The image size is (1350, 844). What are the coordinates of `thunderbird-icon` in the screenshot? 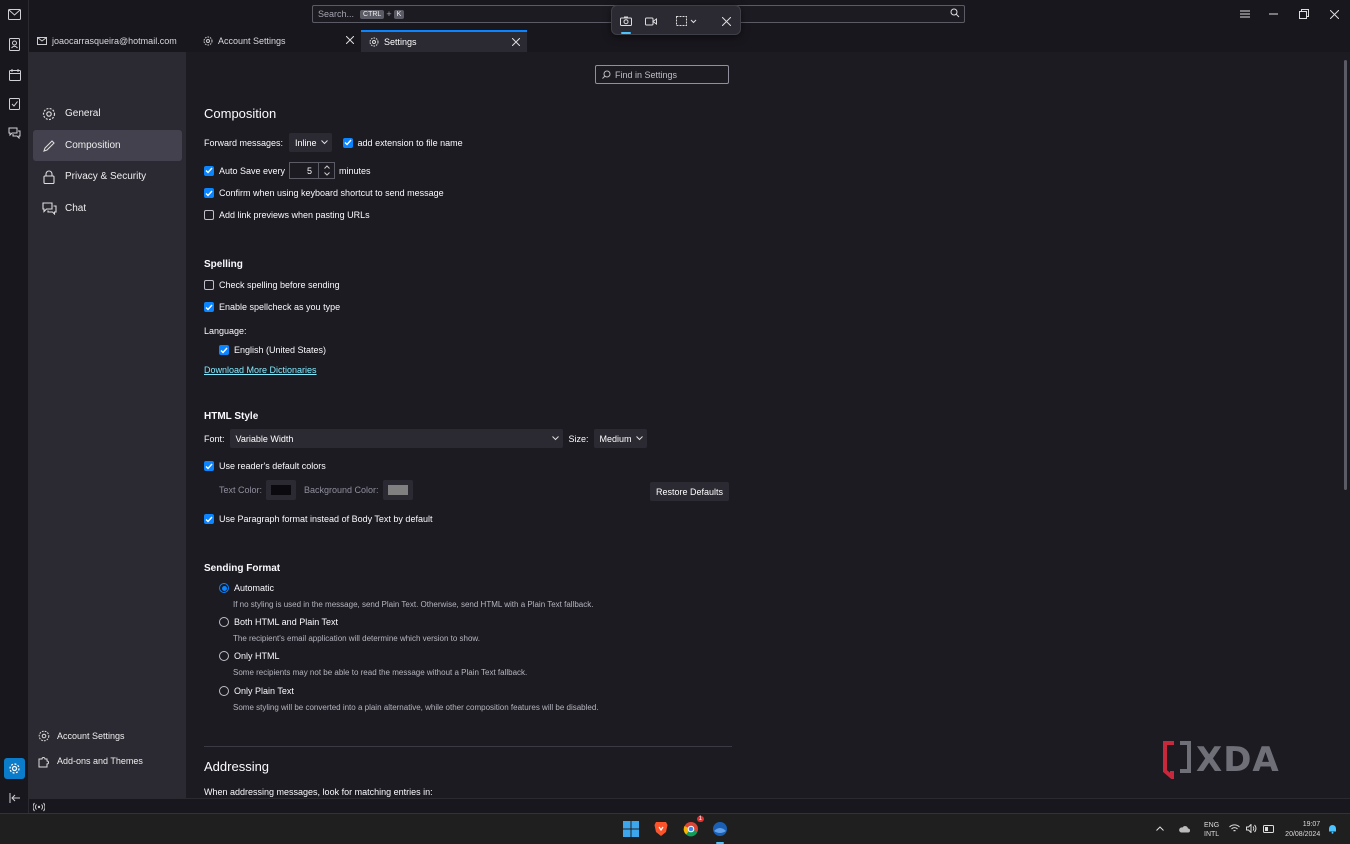 It's located at (720, 831).